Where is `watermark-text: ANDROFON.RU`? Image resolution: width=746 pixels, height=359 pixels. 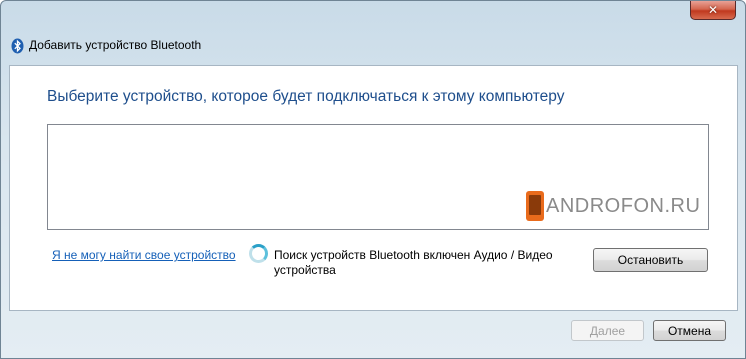
watermark-text: ANDROFON.RU is located at coordinates (623, 205).